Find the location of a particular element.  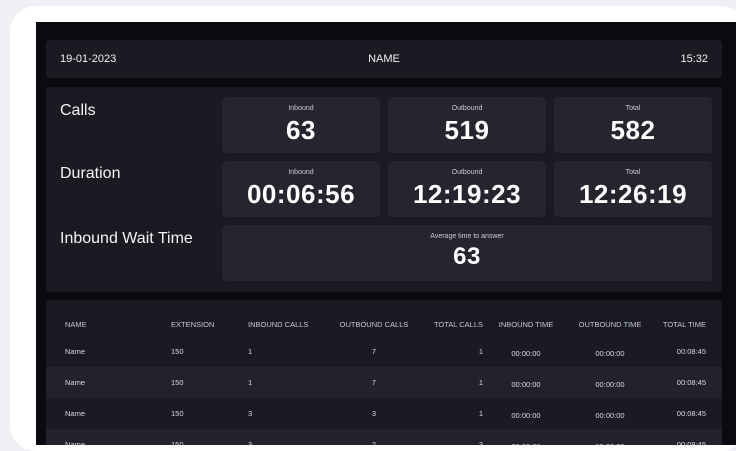

duration-inbound-tile: Inbound 00:06:56 is located at coordinates (301, 189).